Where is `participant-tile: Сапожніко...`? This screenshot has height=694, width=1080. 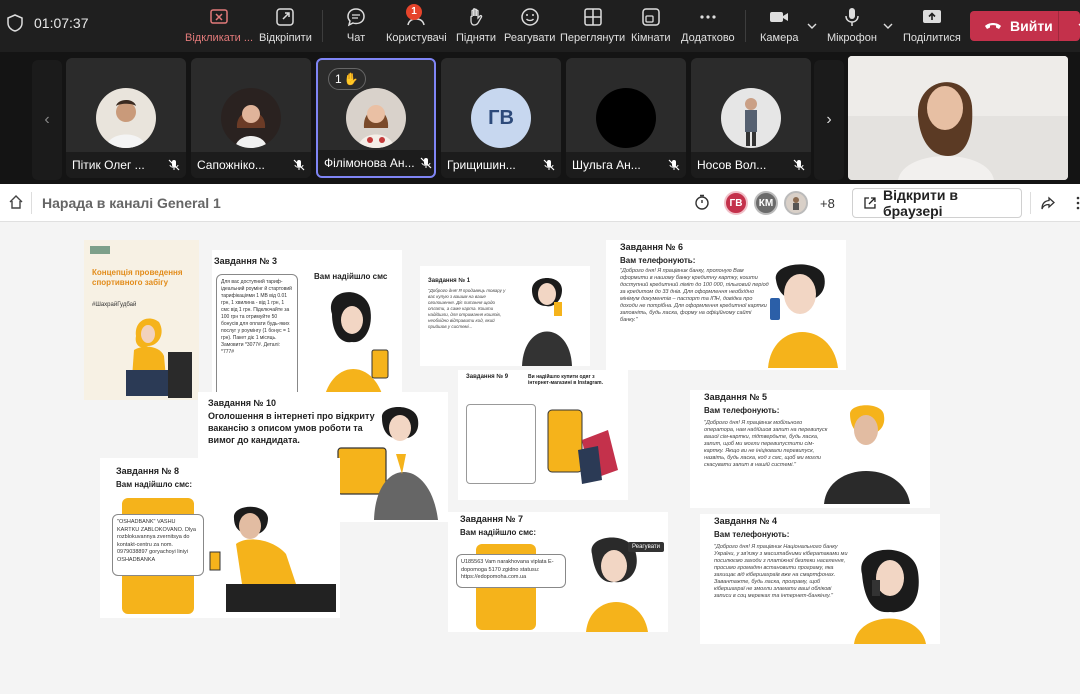 participant-tile: Сапожніко... is located at coordinates (251, 118).